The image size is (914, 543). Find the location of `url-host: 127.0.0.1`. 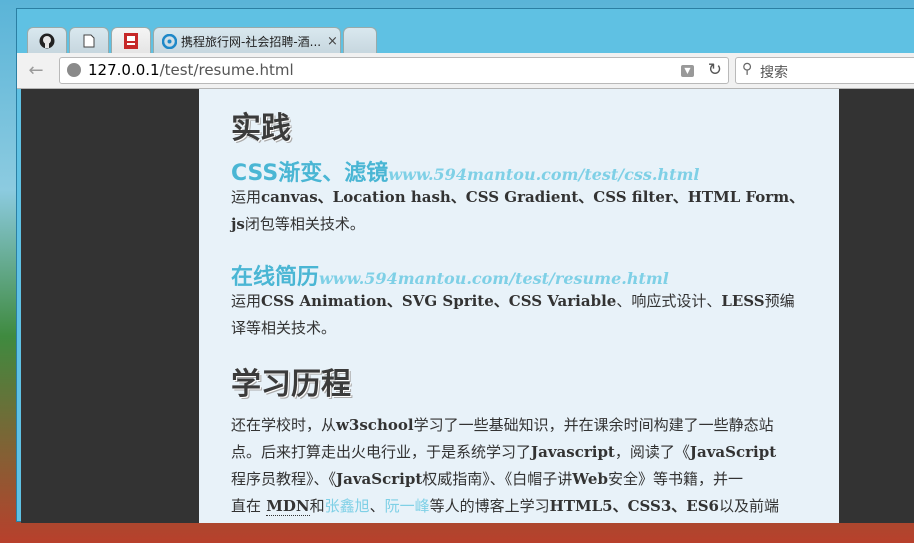

url-host: 127.0.0.1 is located at coordinates (124, 70).